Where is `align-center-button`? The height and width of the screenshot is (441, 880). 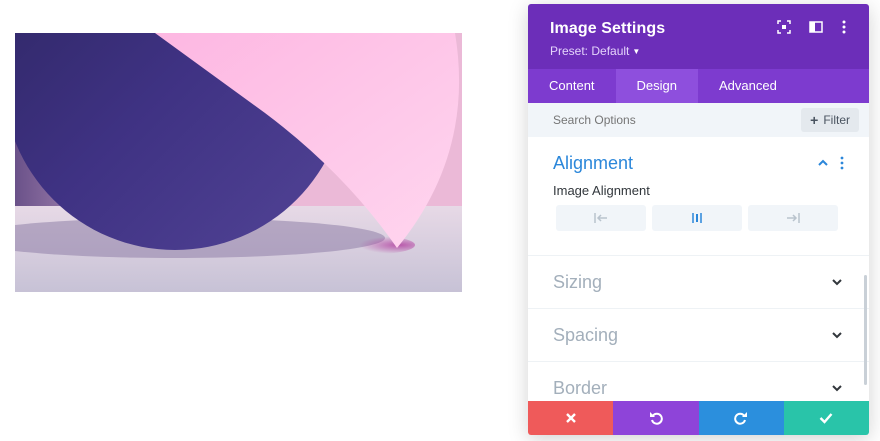 align-center-button is located at coordinates (697, 218).